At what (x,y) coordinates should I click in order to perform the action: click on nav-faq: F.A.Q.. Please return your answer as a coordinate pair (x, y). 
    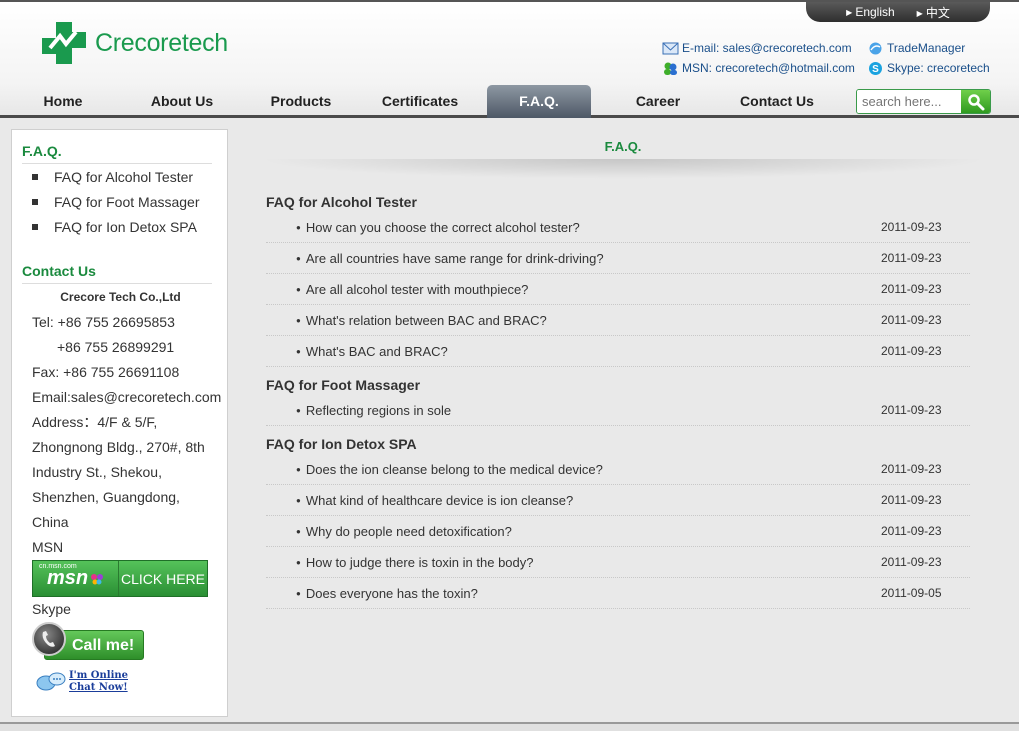
    Looking at the image, I should click on (539, 101).